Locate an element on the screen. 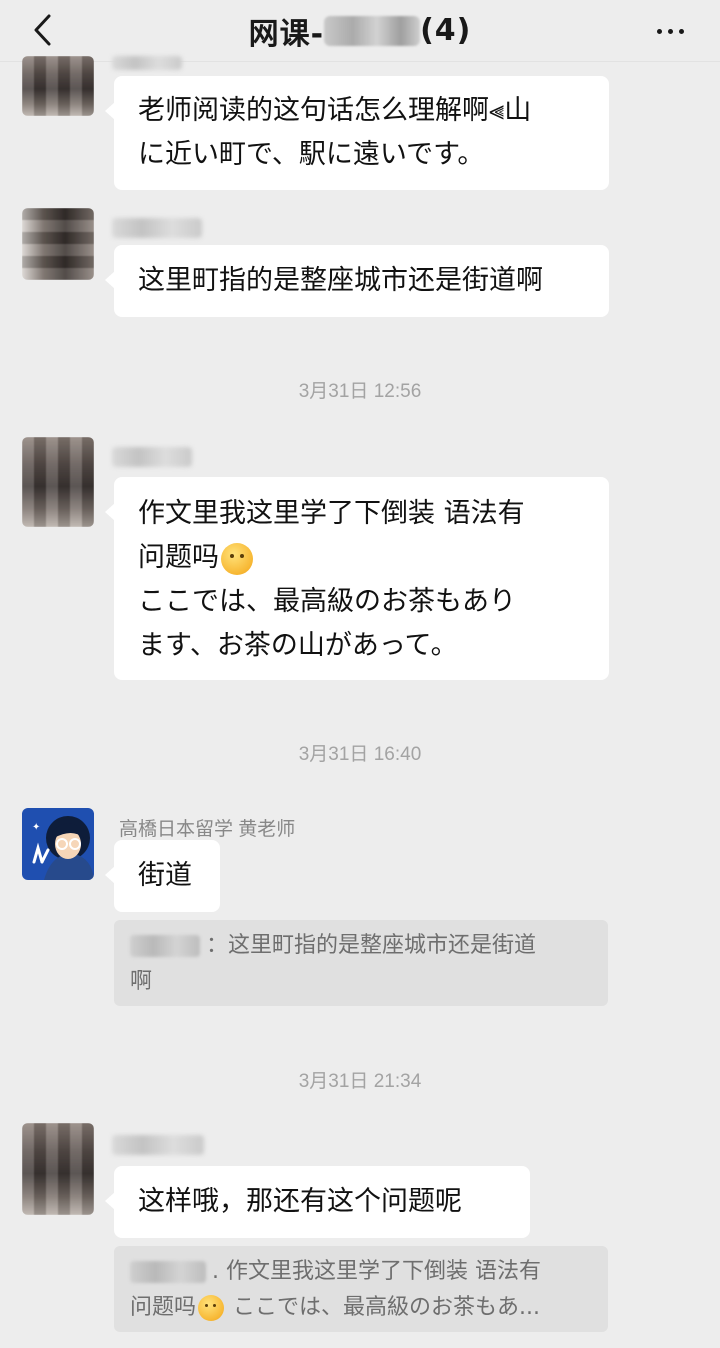  quote-line: ：这里町指的是整座城市还是街道 is located at coordinates (361, 946).